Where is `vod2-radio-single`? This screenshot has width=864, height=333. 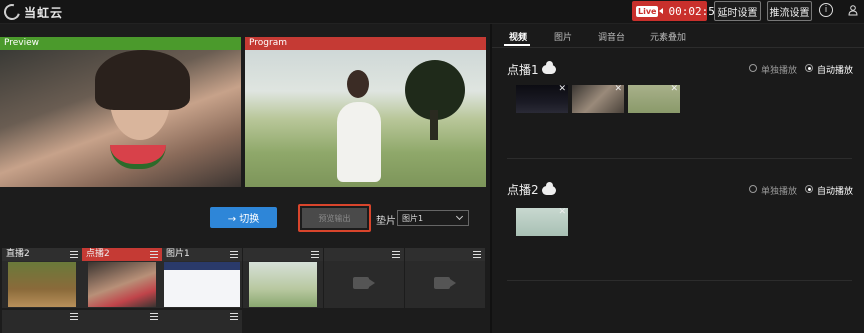
vod2-radio-single is located at coordinates (753, 189).